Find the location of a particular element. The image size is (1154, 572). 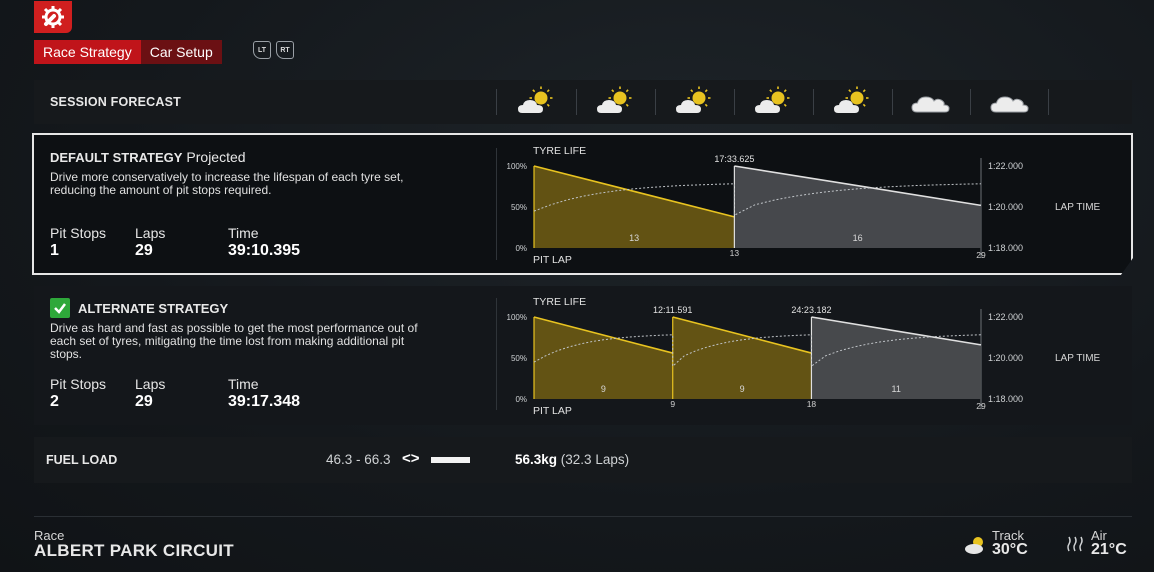

default-strategy-title: DEFAULT STRATEGY Projected is located at coordinates (148, 157).